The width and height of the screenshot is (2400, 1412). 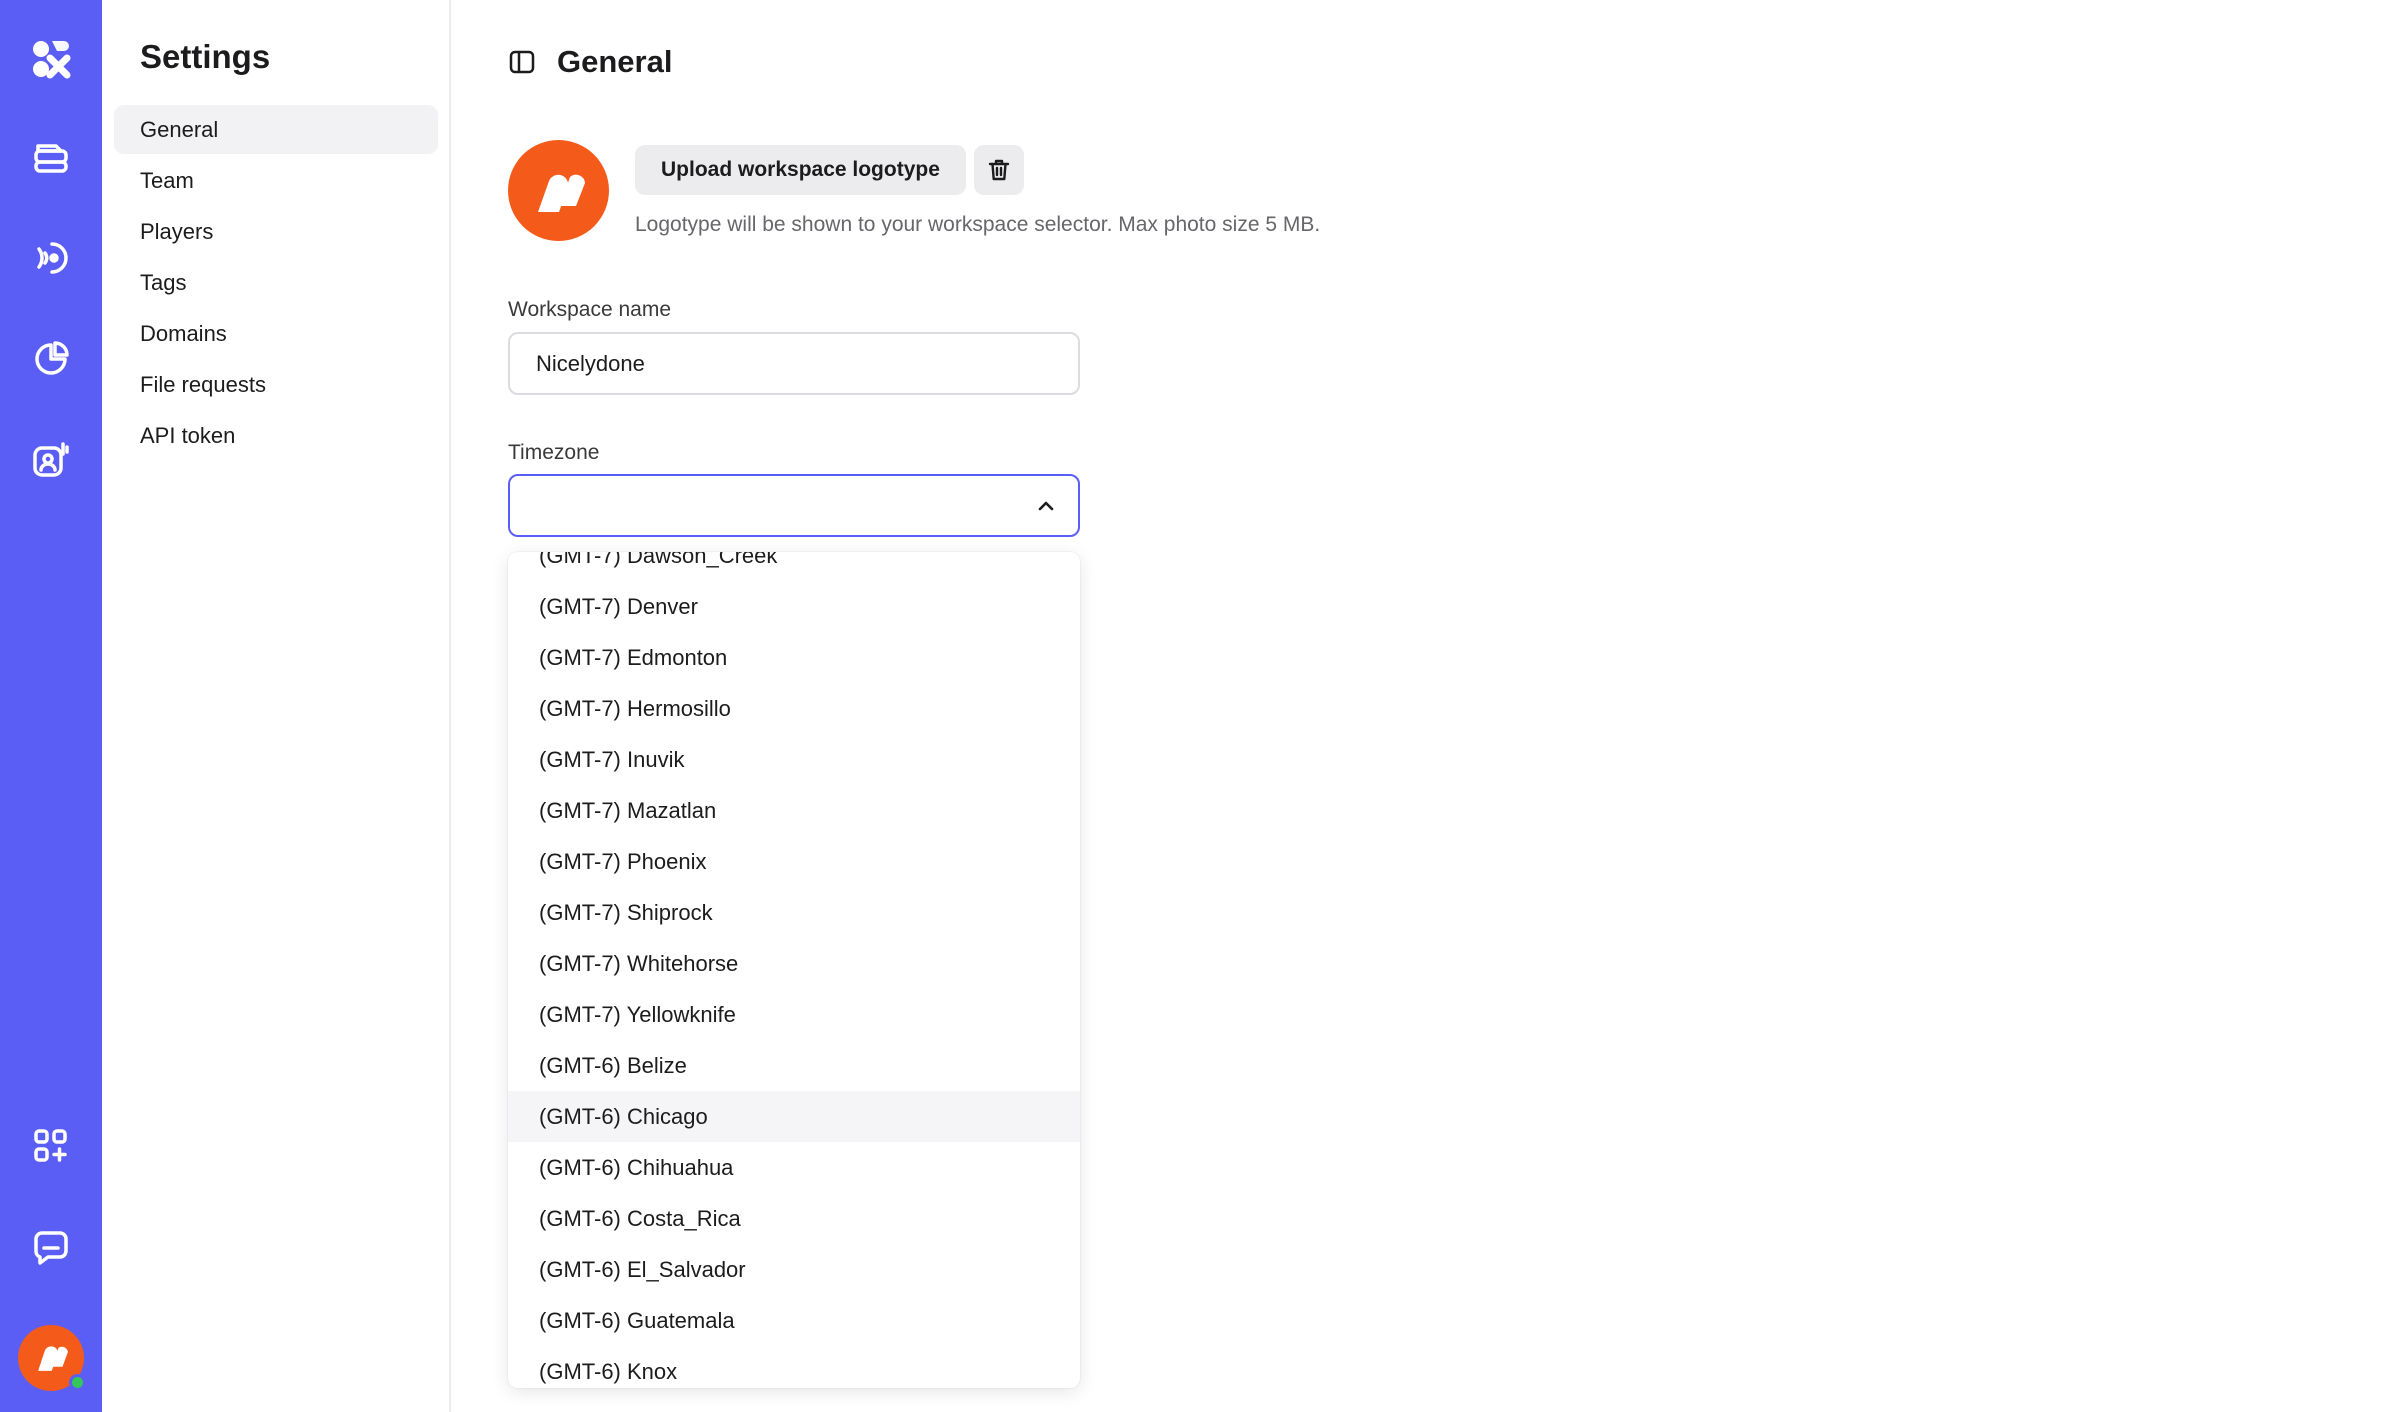 What do you see at coordinates (51, 359) in the screenshot?
I see `analytics-icon` at bounding box center [51, 359].